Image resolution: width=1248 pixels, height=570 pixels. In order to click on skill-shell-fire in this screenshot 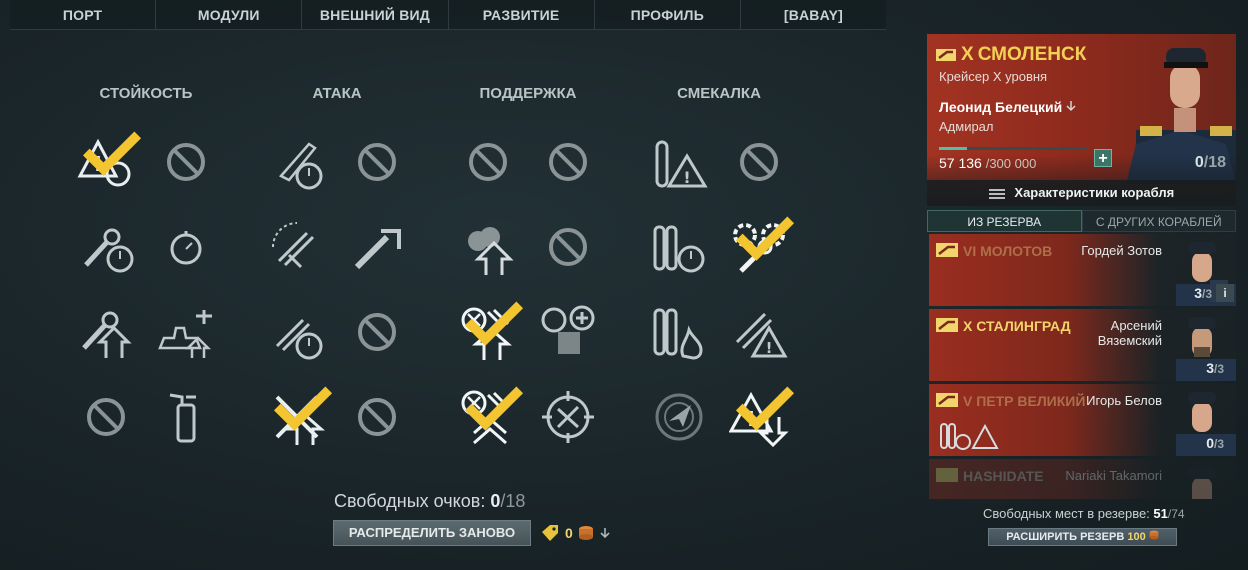, I will do `click(679, 332)`.